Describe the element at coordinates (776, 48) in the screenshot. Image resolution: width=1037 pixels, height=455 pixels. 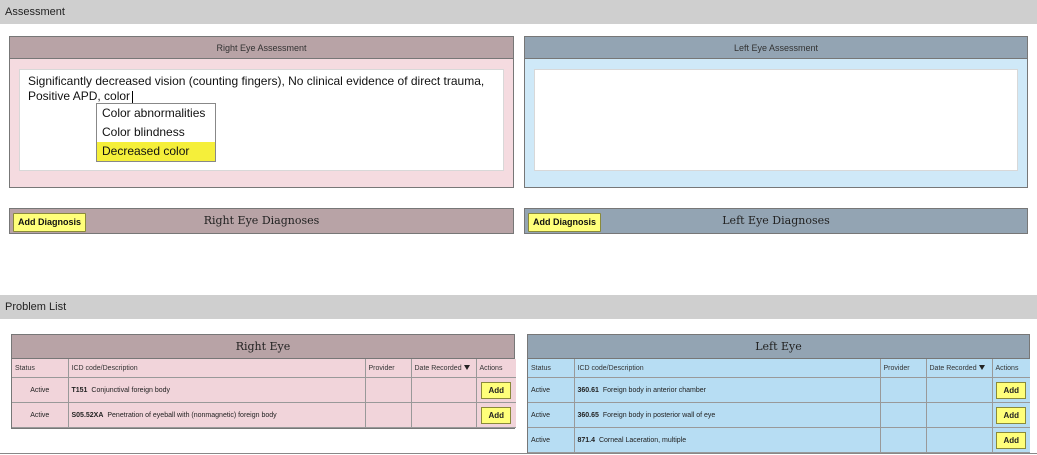
I see `left-eye-assessment-title: Left Eye Assessment` at that location.